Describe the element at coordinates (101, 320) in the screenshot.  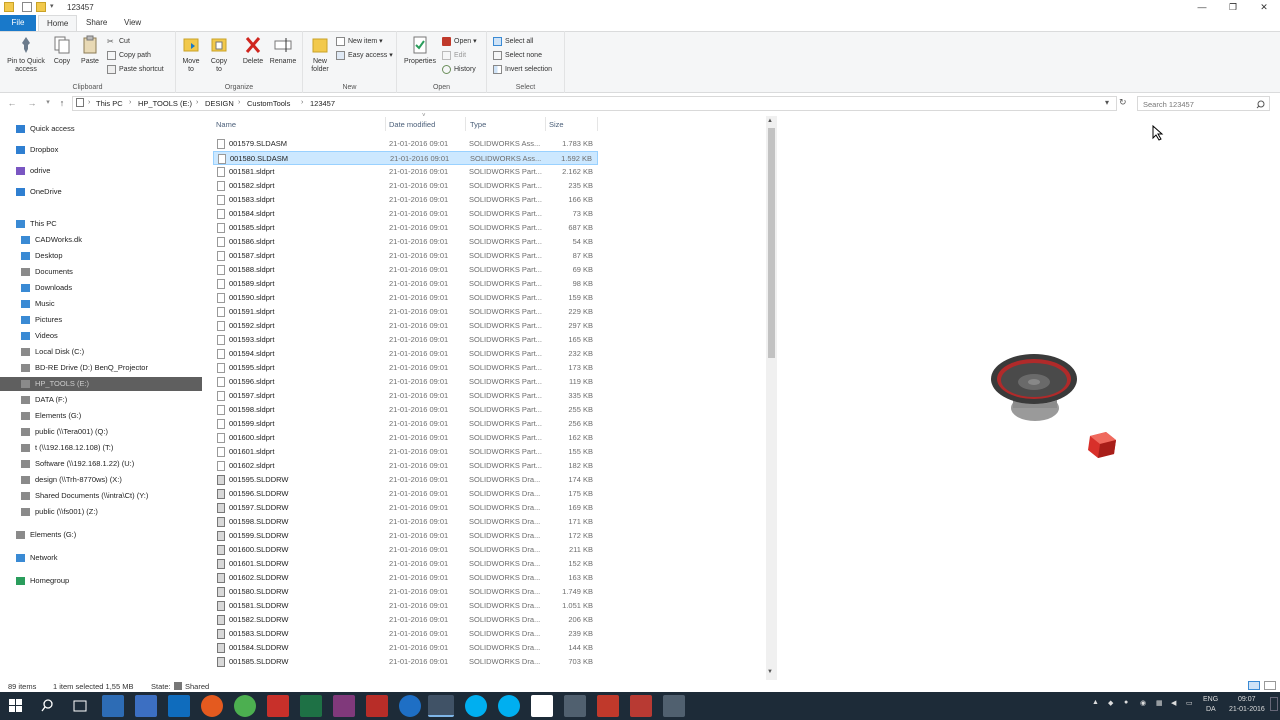
I see `nav-item: Pictures` at that location.